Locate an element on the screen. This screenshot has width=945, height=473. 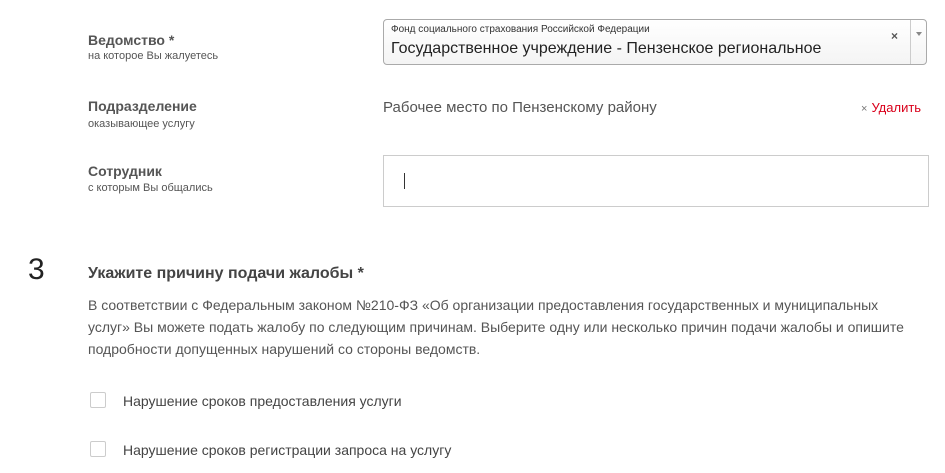
agency-label: Ведомство * is located at coordinates (131, 40).